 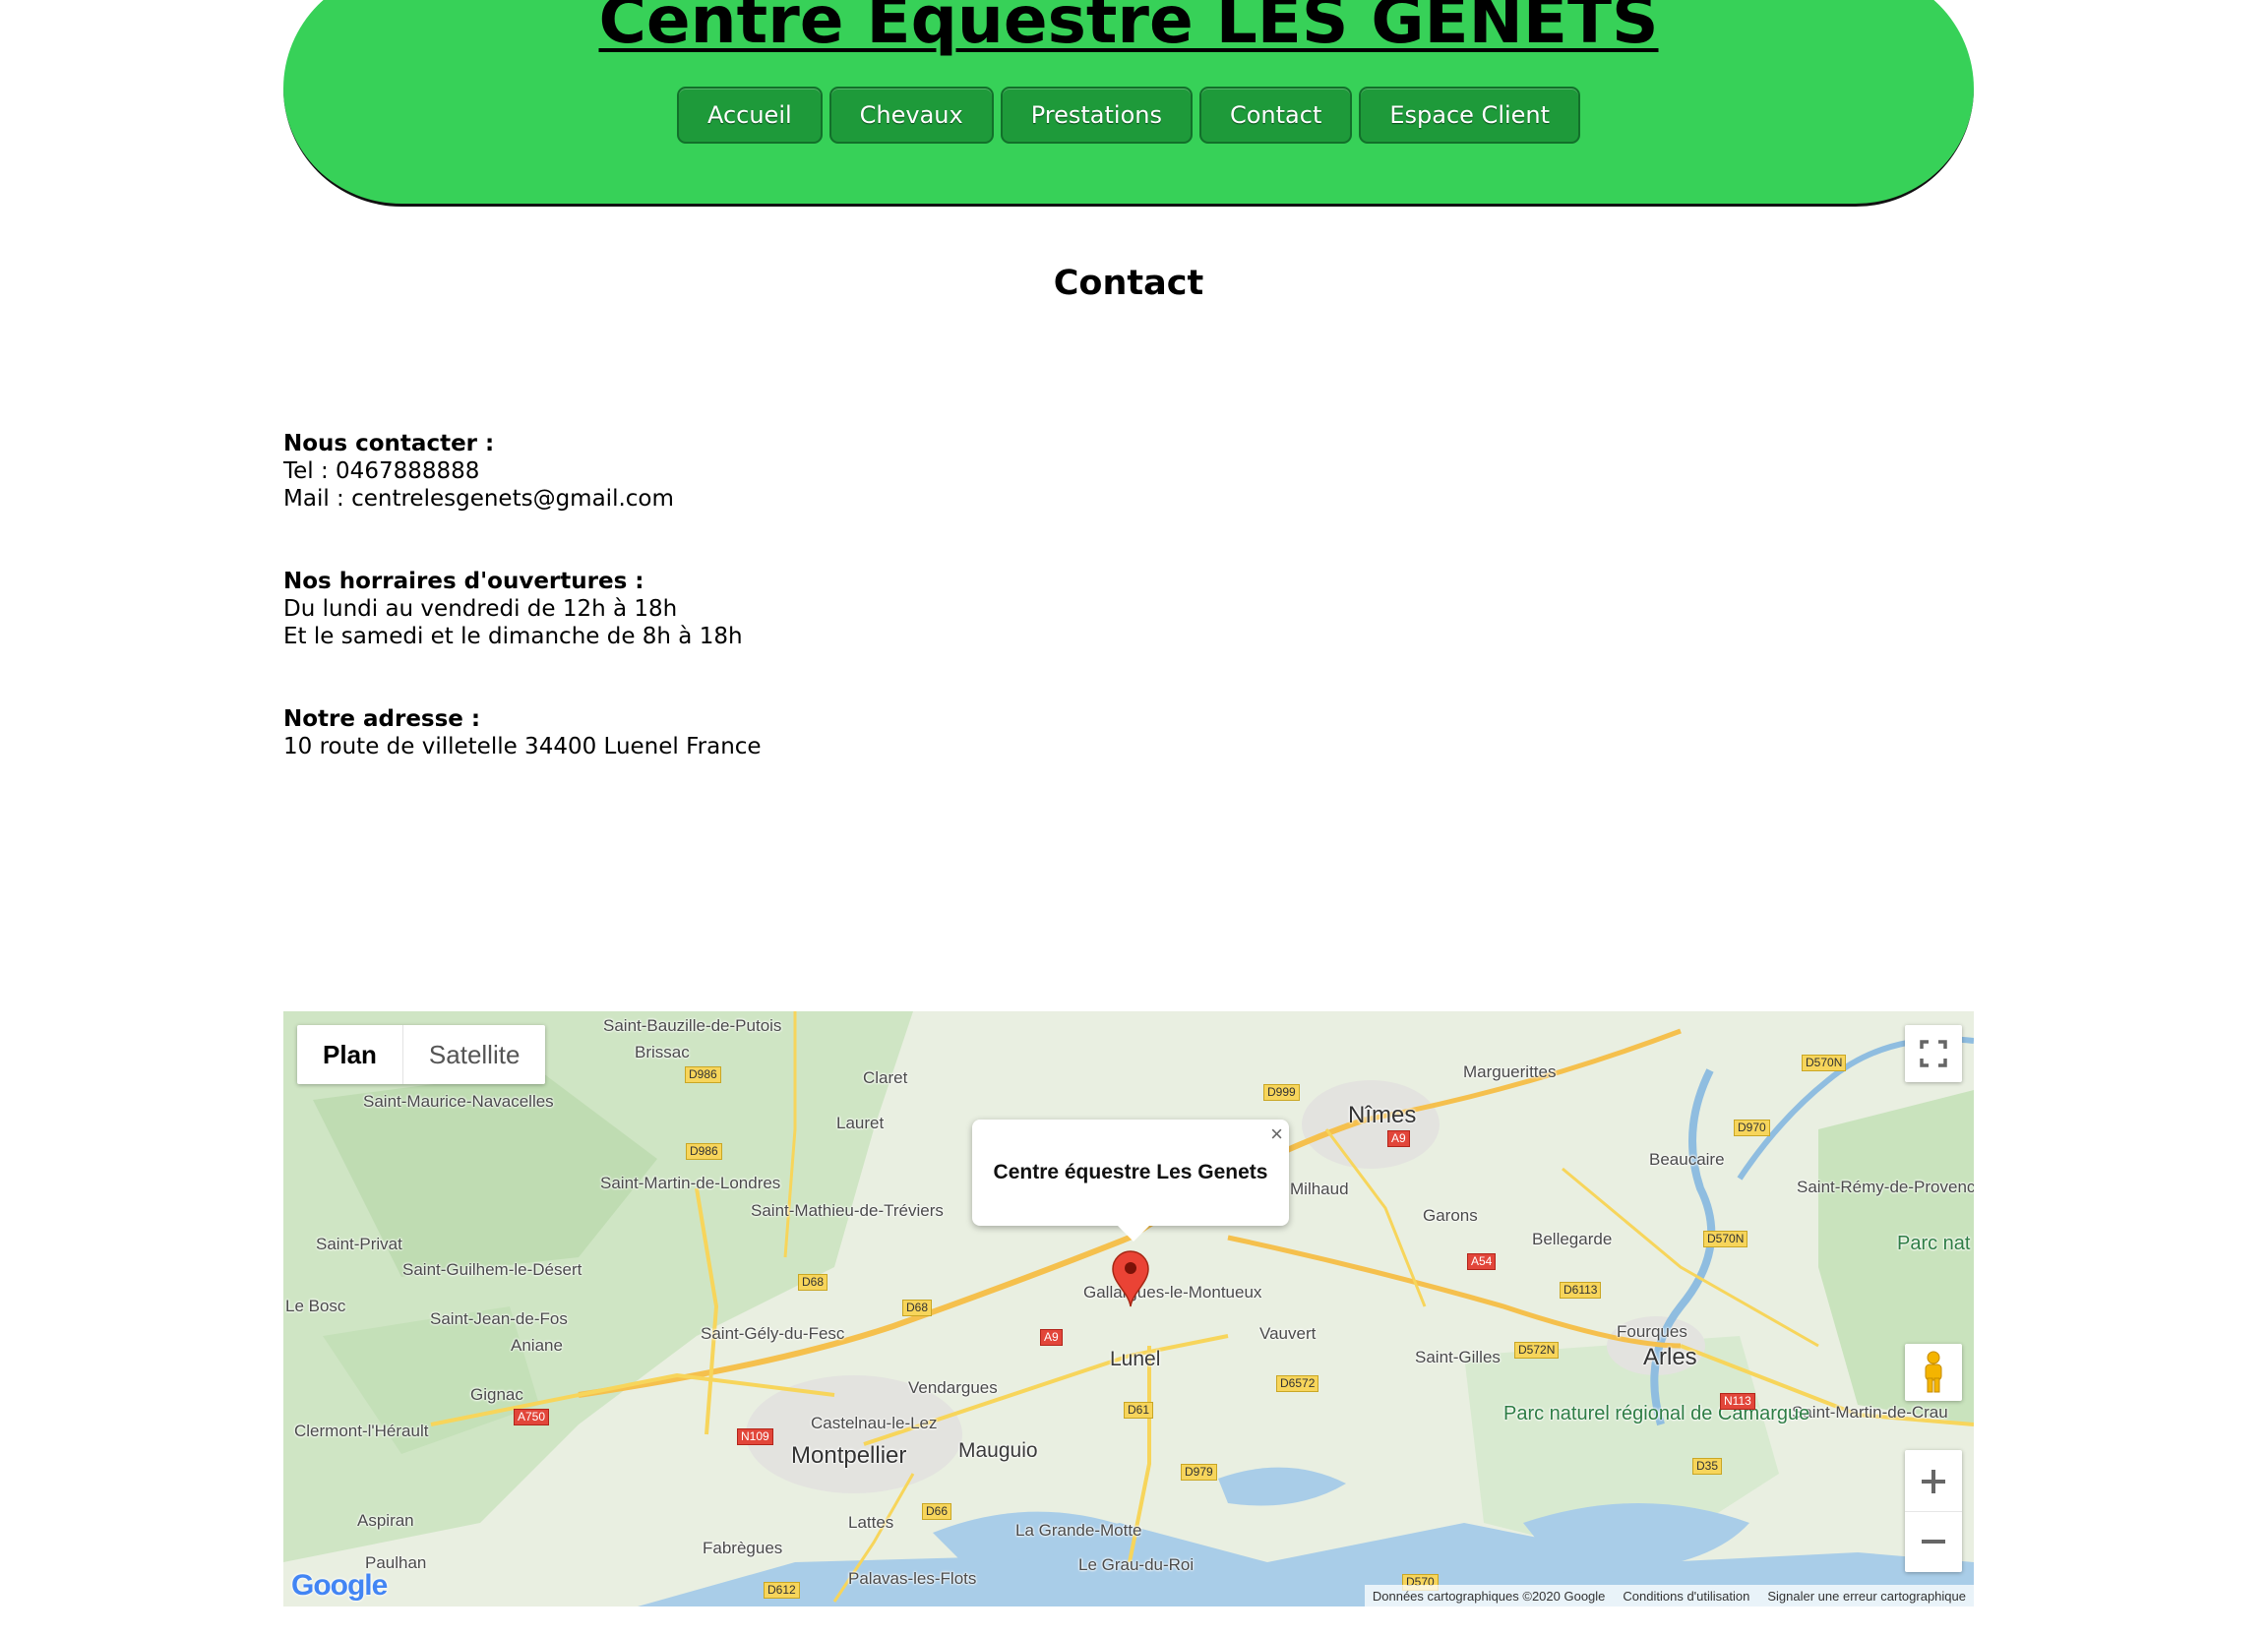 I want to click on nav-chevaux: Chevaux, so click(x=911, y=115).